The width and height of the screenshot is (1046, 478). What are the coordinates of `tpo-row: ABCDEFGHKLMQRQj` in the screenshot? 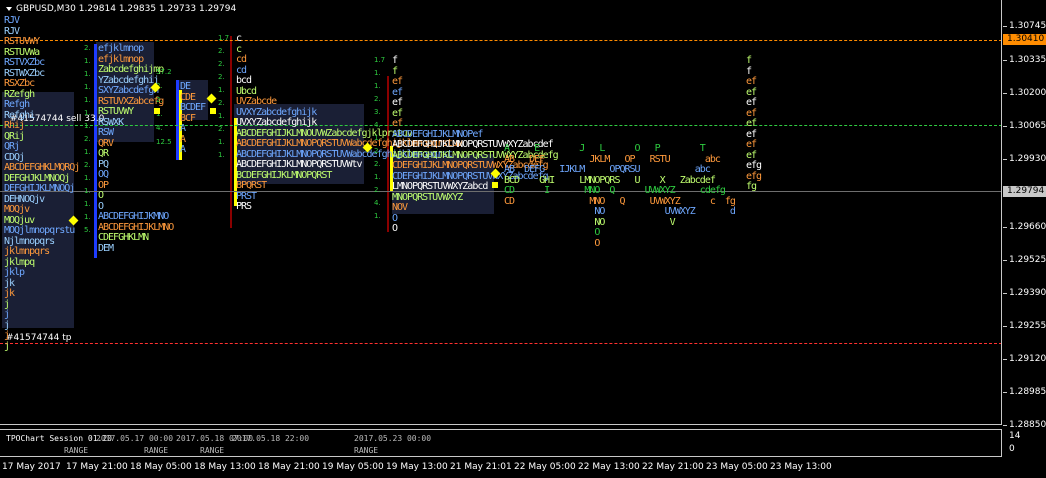 It's located at (42, 167).